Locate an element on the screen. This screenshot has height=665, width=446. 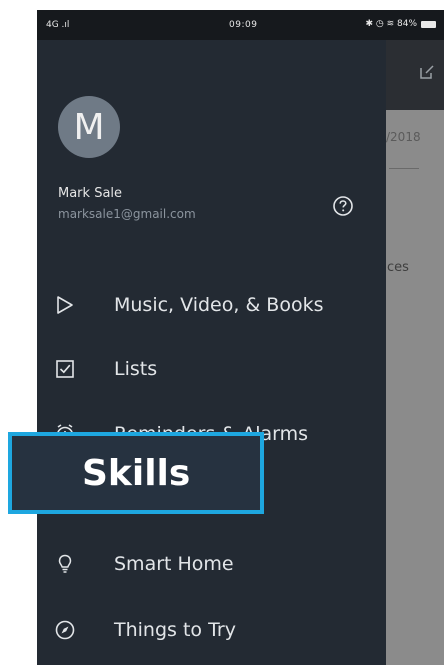
checkbox-icon is located at coordinates (65, 369).